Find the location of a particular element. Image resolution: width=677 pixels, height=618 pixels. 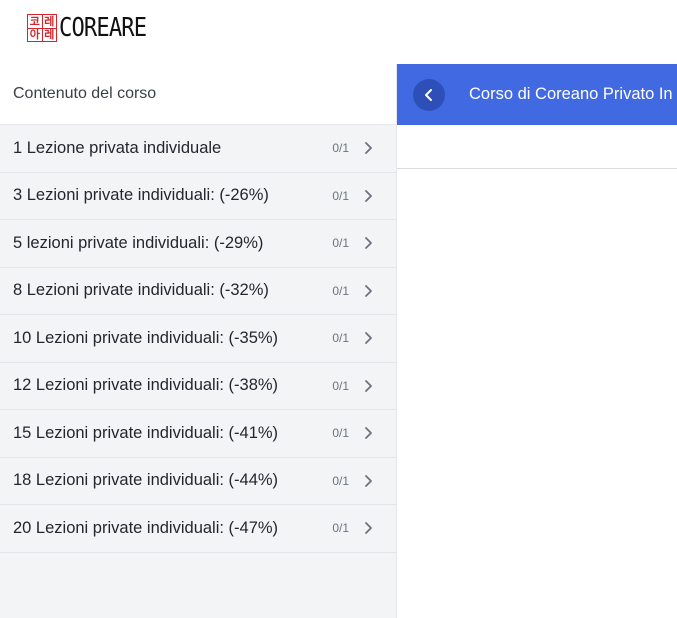

lesson-title: 5 lezioni private individuali: (-29%) is located at coordinates (138, 242).